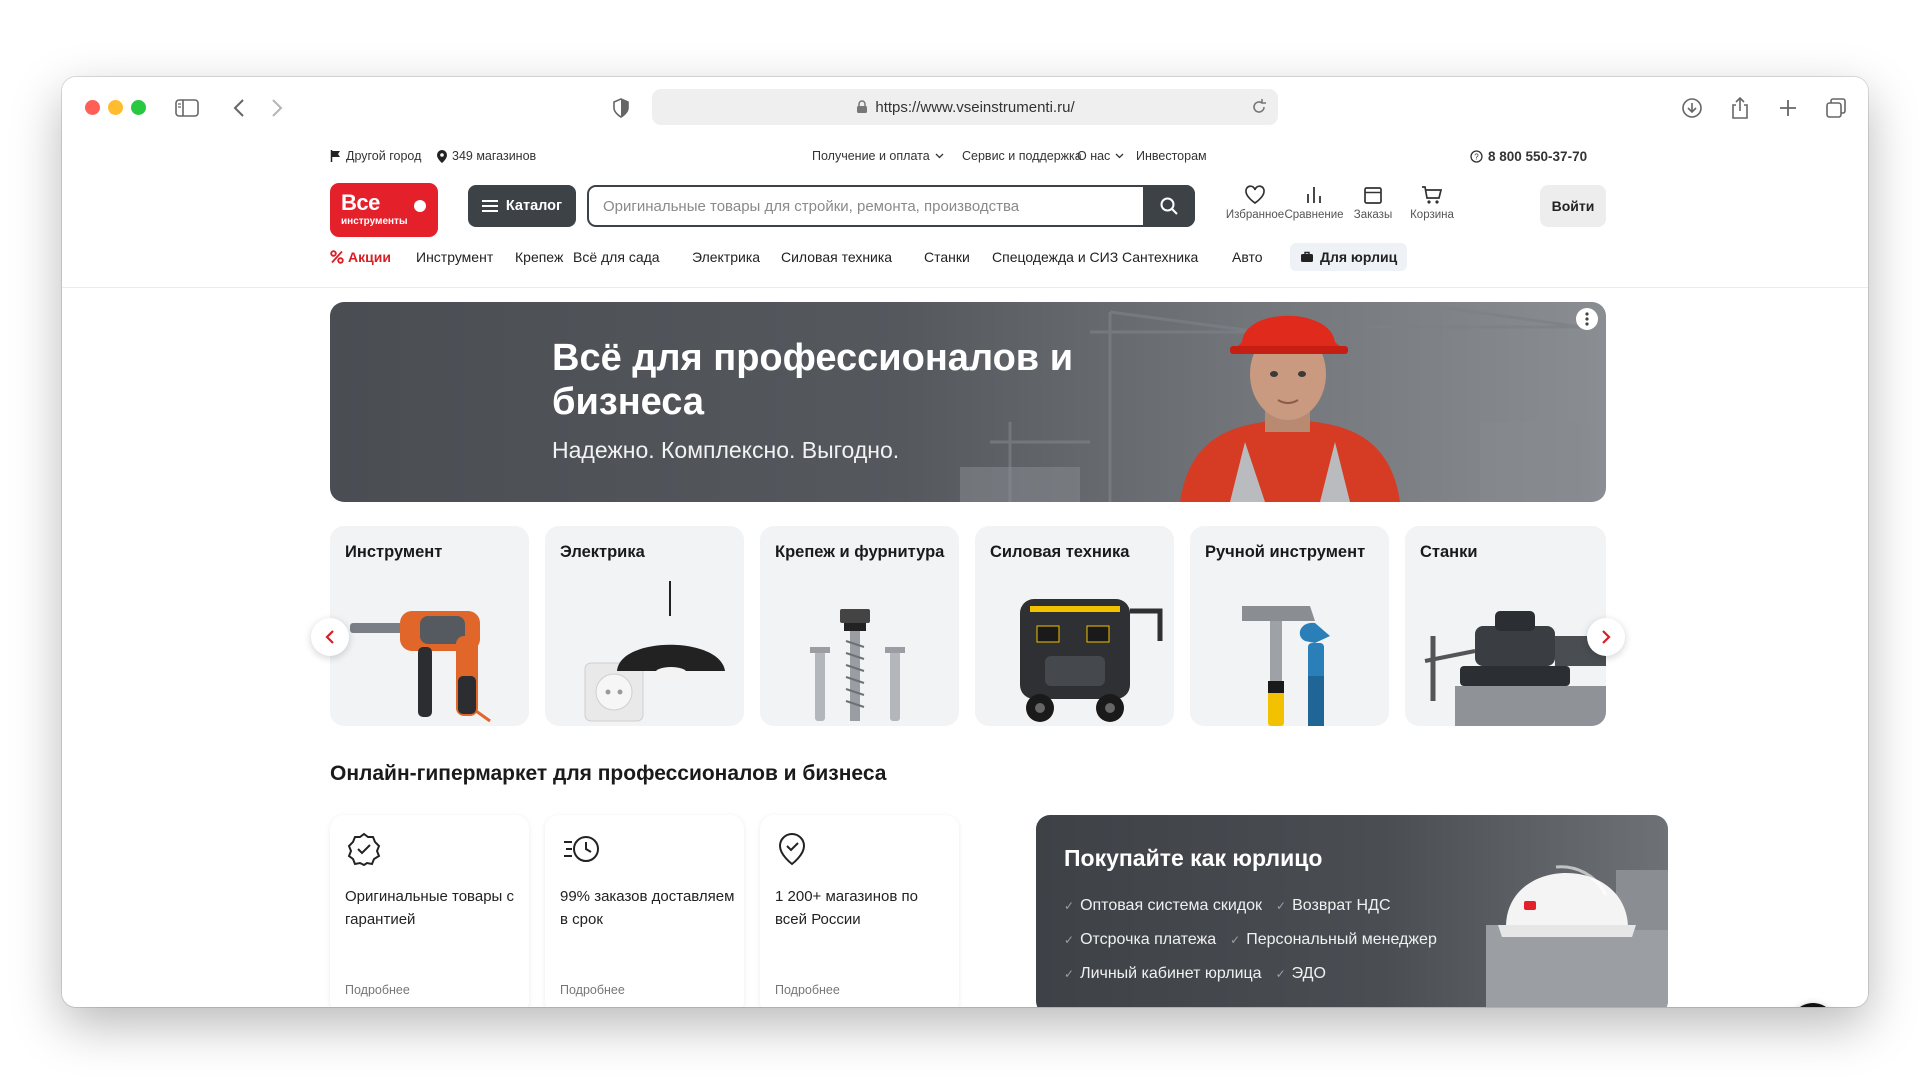  I want to click on heart-icon, so click(1255, 195).